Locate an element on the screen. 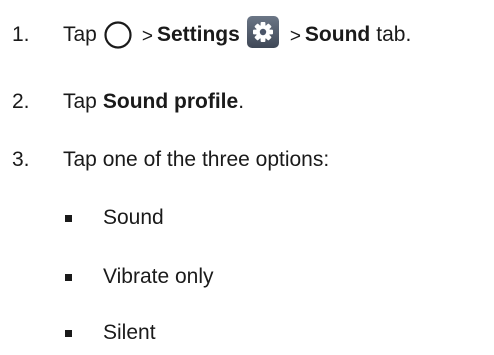 Image resolution: width=494 pixels, height=355 pixels. settings-label: Settings is located at coordinates (198, 34).